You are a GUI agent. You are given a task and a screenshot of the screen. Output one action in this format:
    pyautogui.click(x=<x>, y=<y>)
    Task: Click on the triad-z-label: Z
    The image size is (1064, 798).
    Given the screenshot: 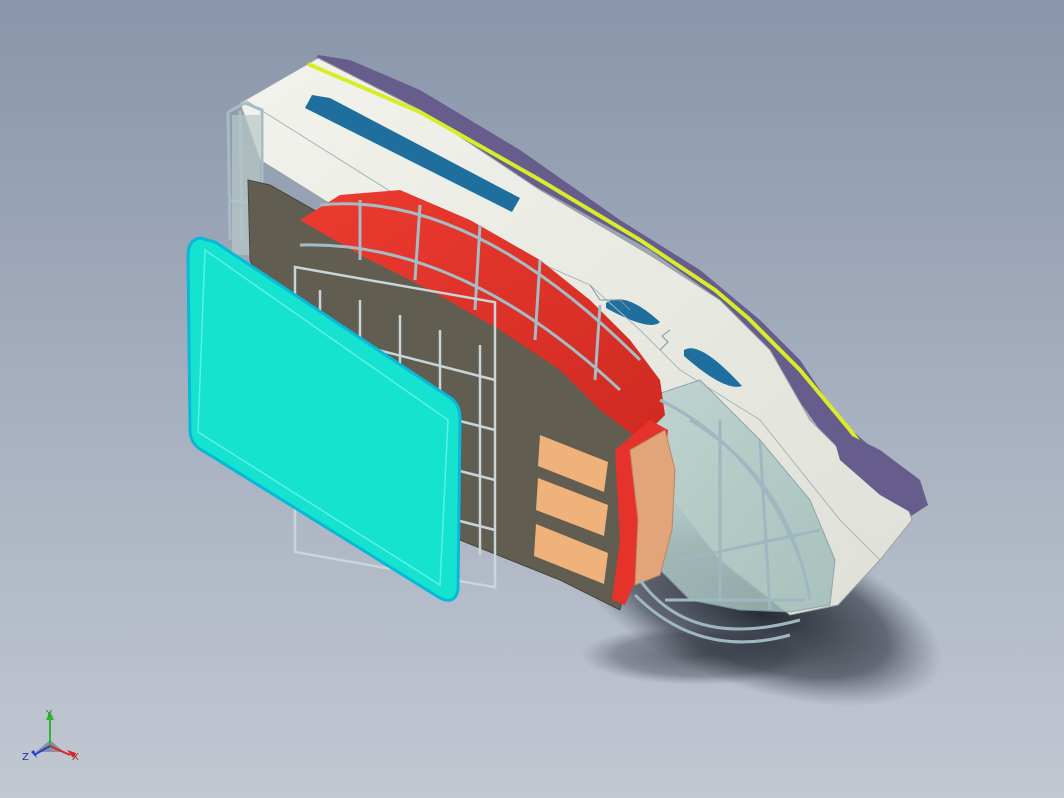 What is the action you would take?
    pyautogui.click(x=25, y=757)
    